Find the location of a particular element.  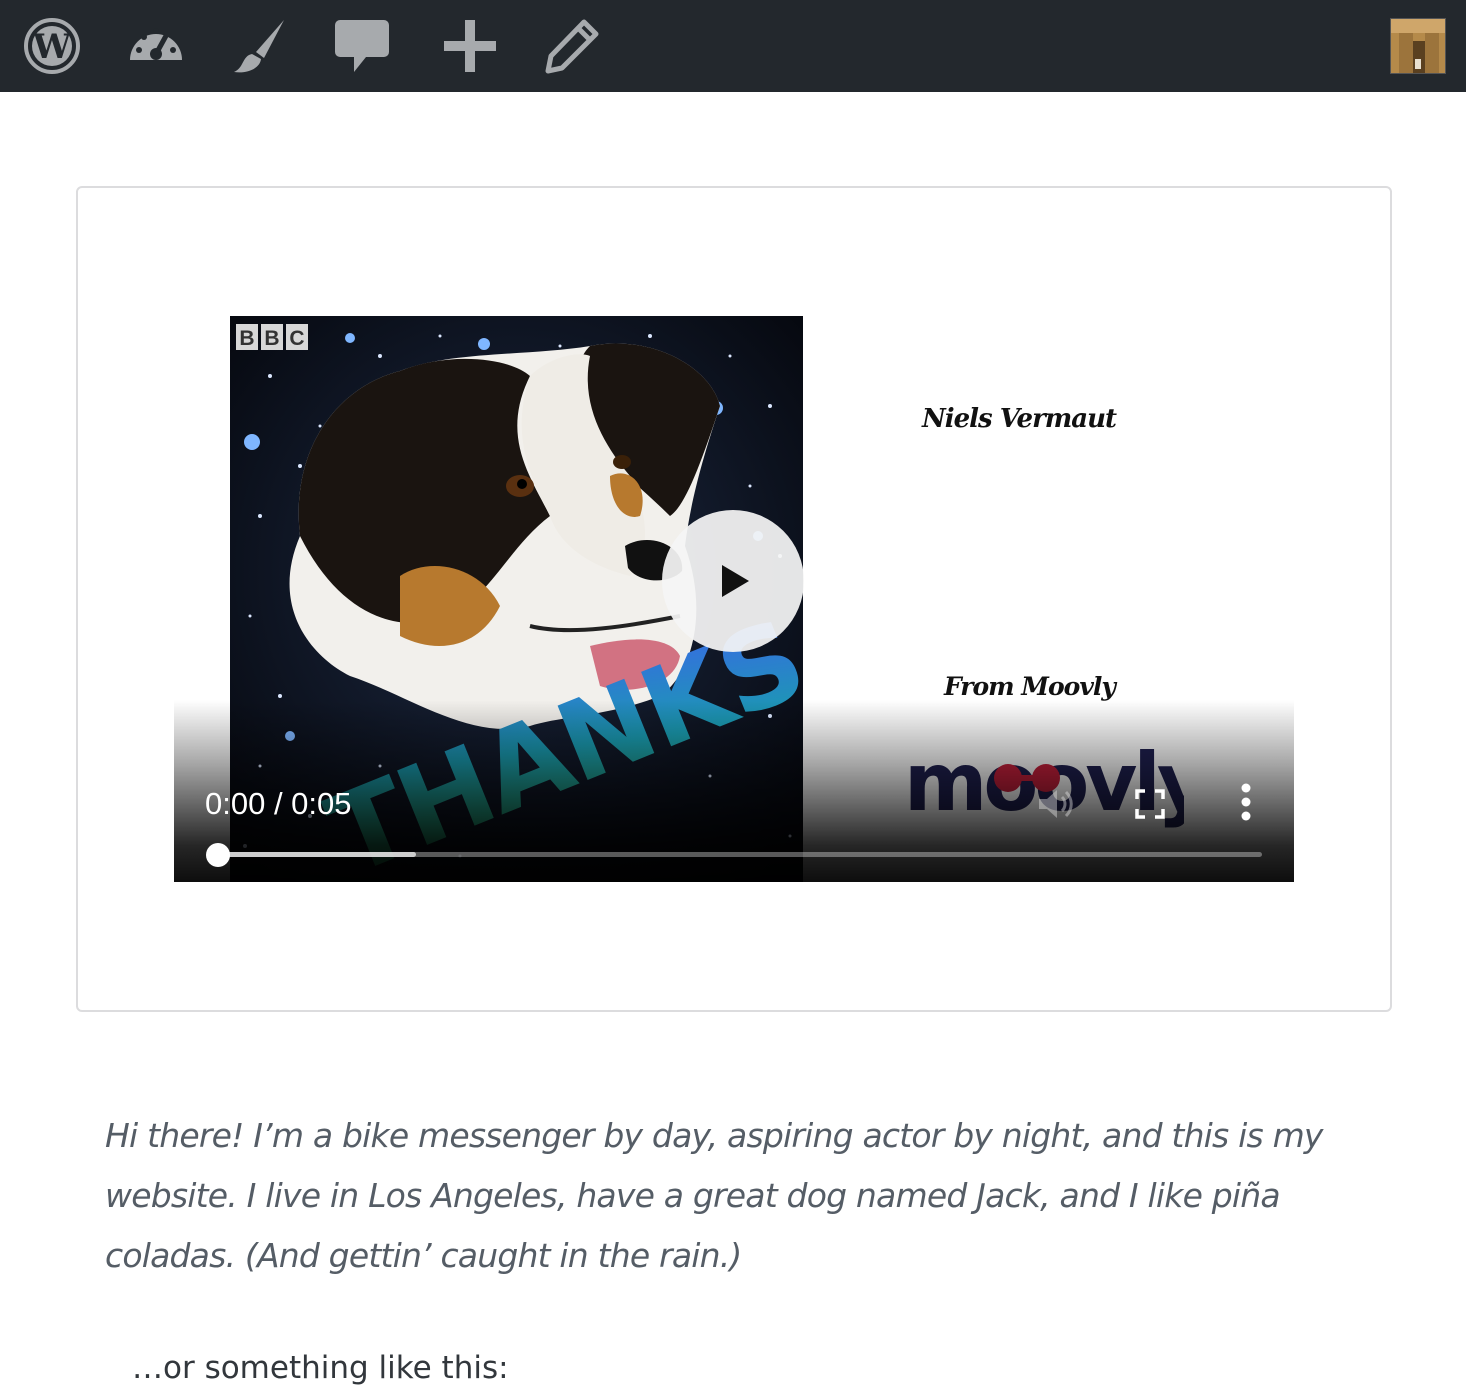

edit-icon is located at coordinates (572, 46).